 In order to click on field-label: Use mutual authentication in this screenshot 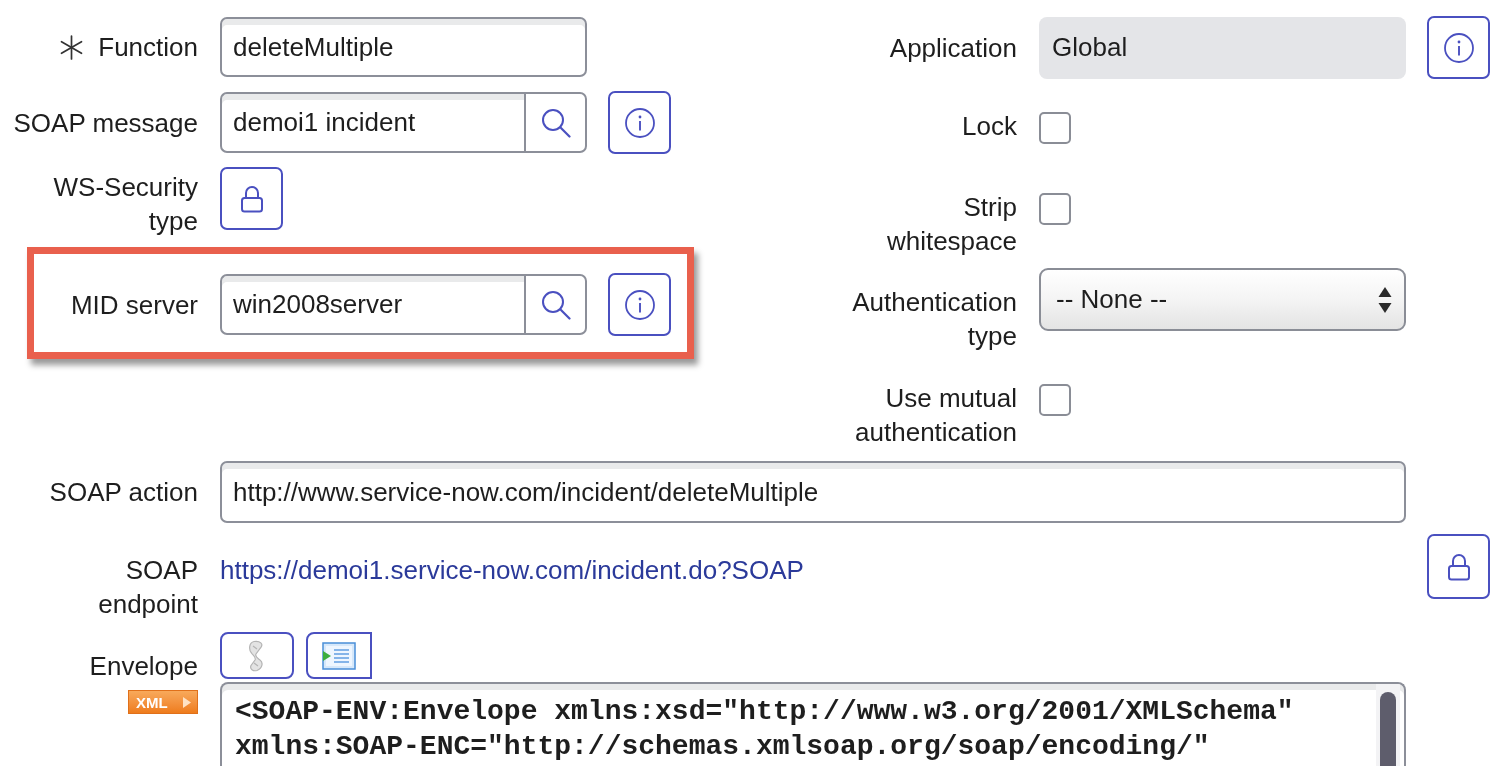, I will do `click(935, 415)`.